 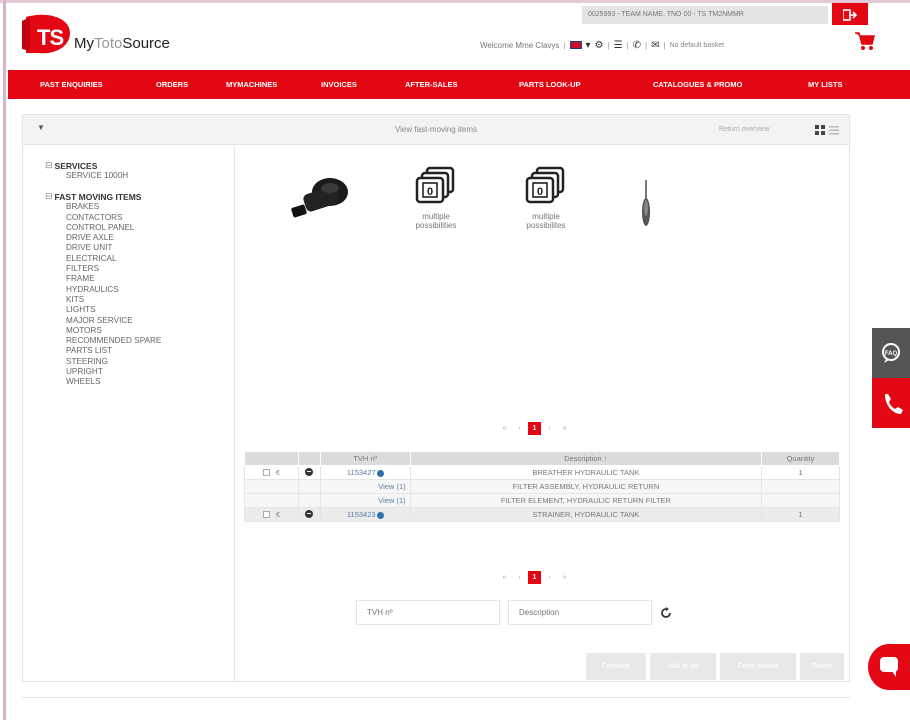 I want to click on nav-mymachines: MYMACHINES, so click(x=251, y=84).